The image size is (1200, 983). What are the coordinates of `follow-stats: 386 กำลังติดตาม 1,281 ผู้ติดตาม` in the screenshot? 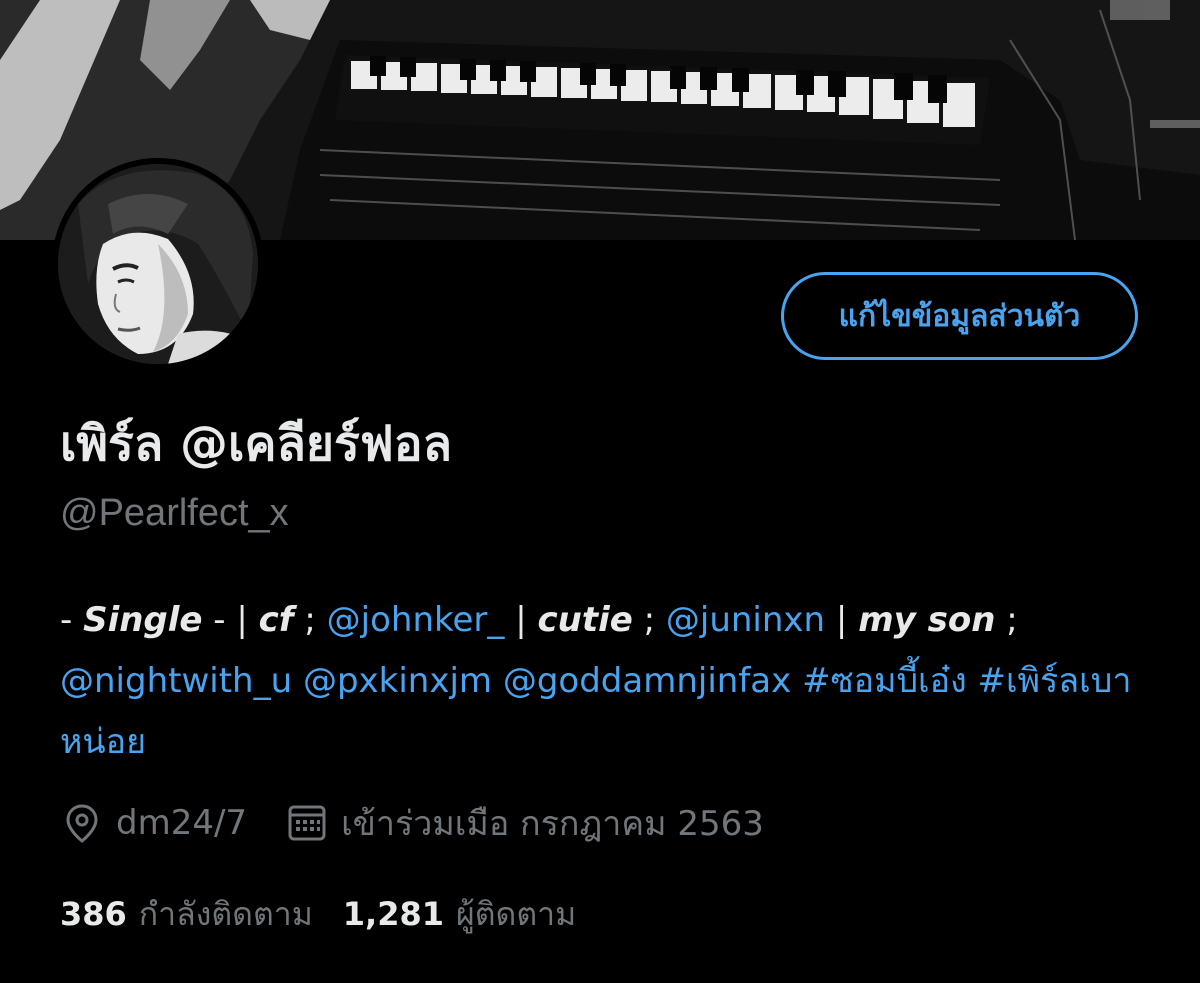 It's located at (318, 914).